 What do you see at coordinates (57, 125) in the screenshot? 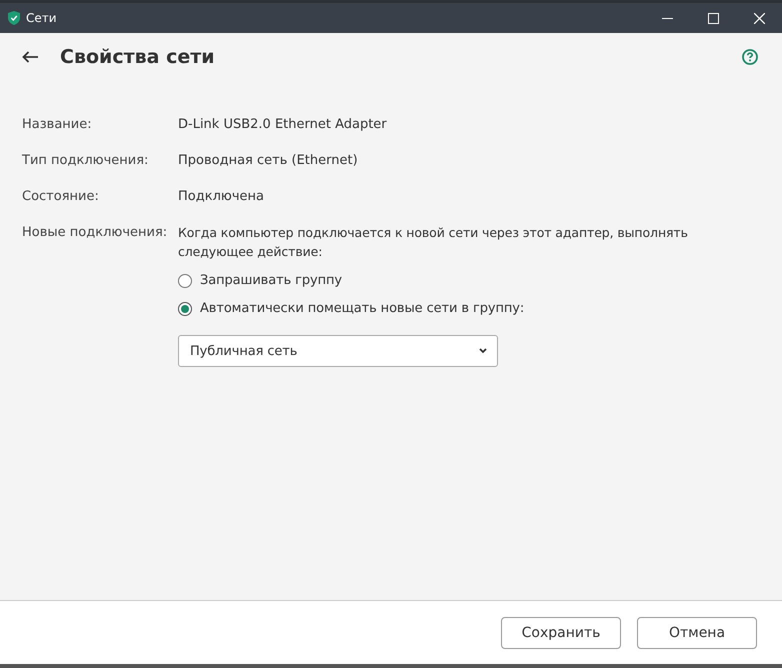
I see `property-label: Название:` at bounding box center [57, 125].